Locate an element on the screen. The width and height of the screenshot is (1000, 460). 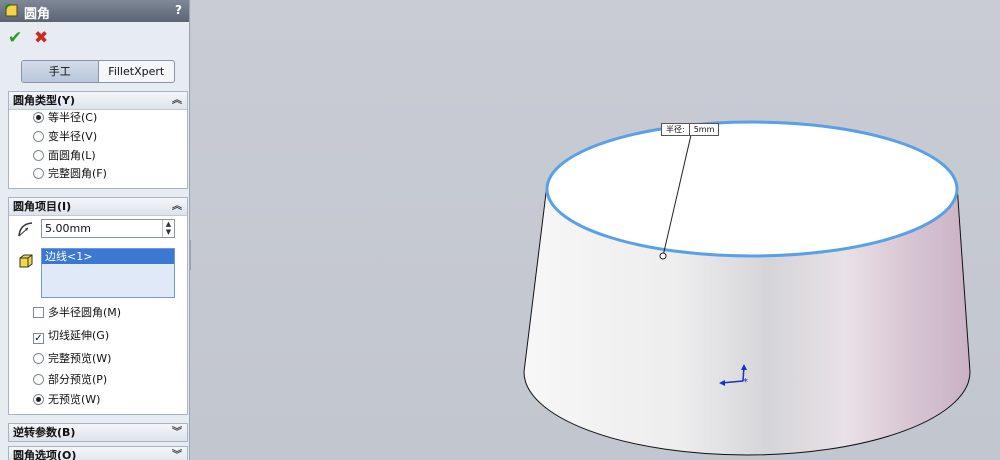
checkbox-tangent-propagation: ✓ 切线延伸(G) is located at coordinates (71, 336).